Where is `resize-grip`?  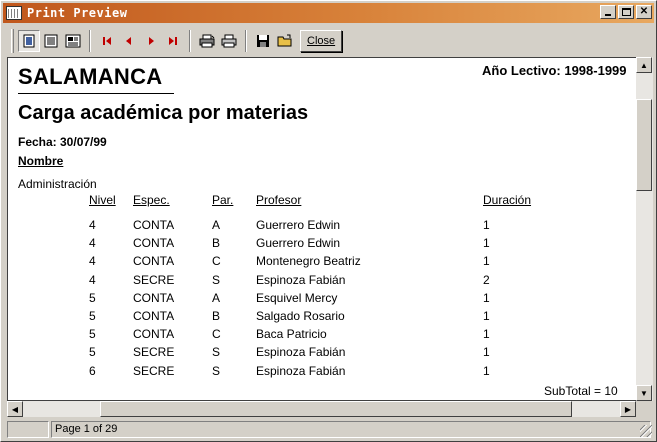
resize-grip is located at coordinates (646, 431).